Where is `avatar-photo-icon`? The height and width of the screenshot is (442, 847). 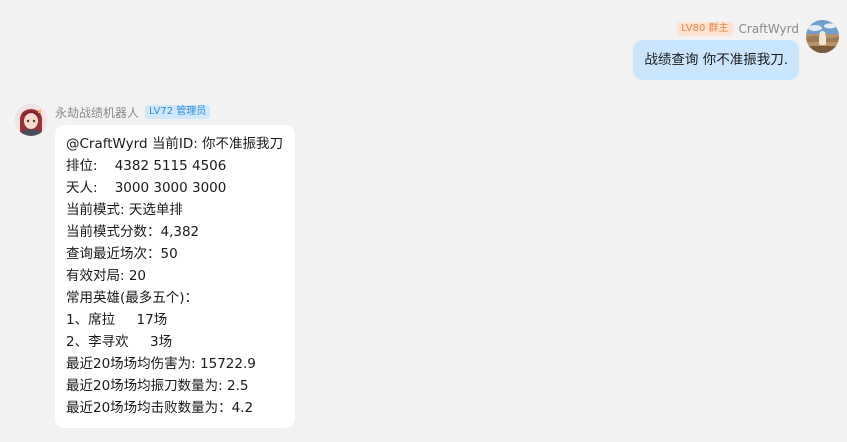
avatar-photo-icon is located at coordinates (822, 36).